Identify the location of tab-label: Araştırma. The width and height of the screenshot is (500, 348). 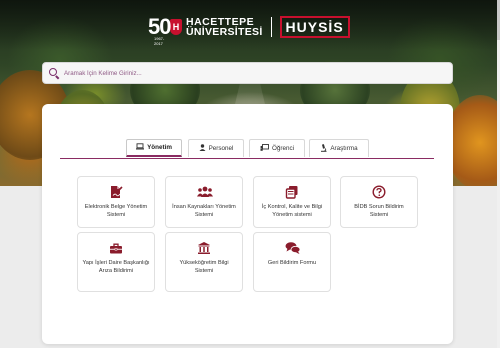
(344, 148).